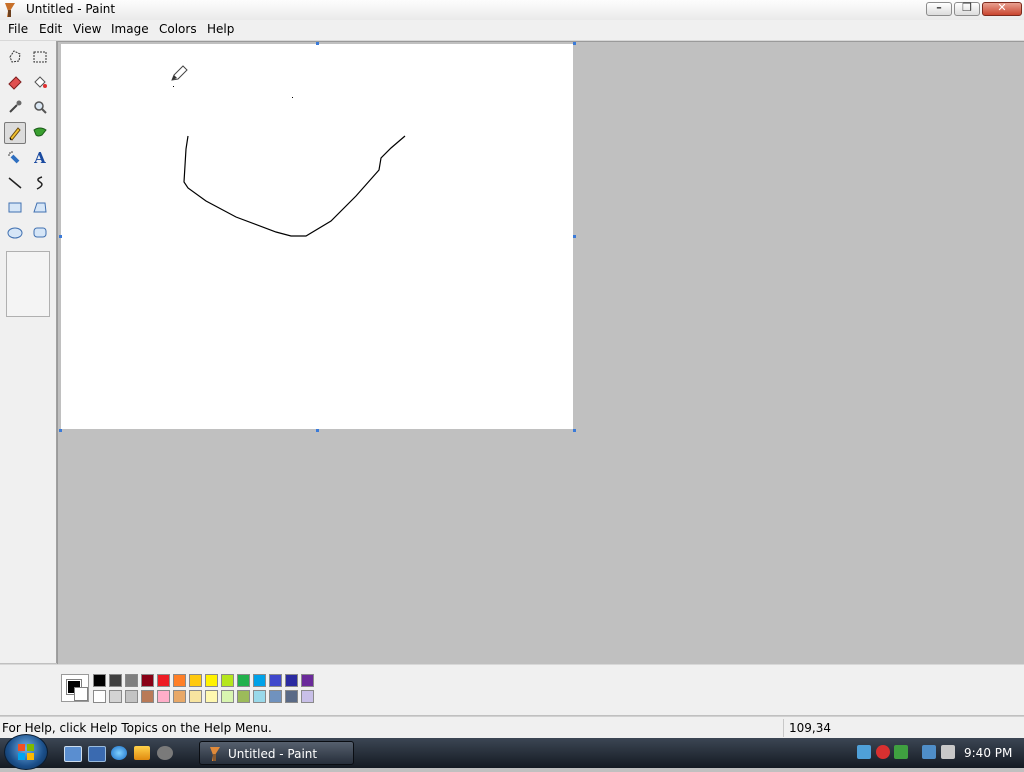 The image size is (1024, 772). What do you see at coordinates (317, 430) in the screenshot?
I see `resize-handle-bottom` at bounding box center [317, 430].